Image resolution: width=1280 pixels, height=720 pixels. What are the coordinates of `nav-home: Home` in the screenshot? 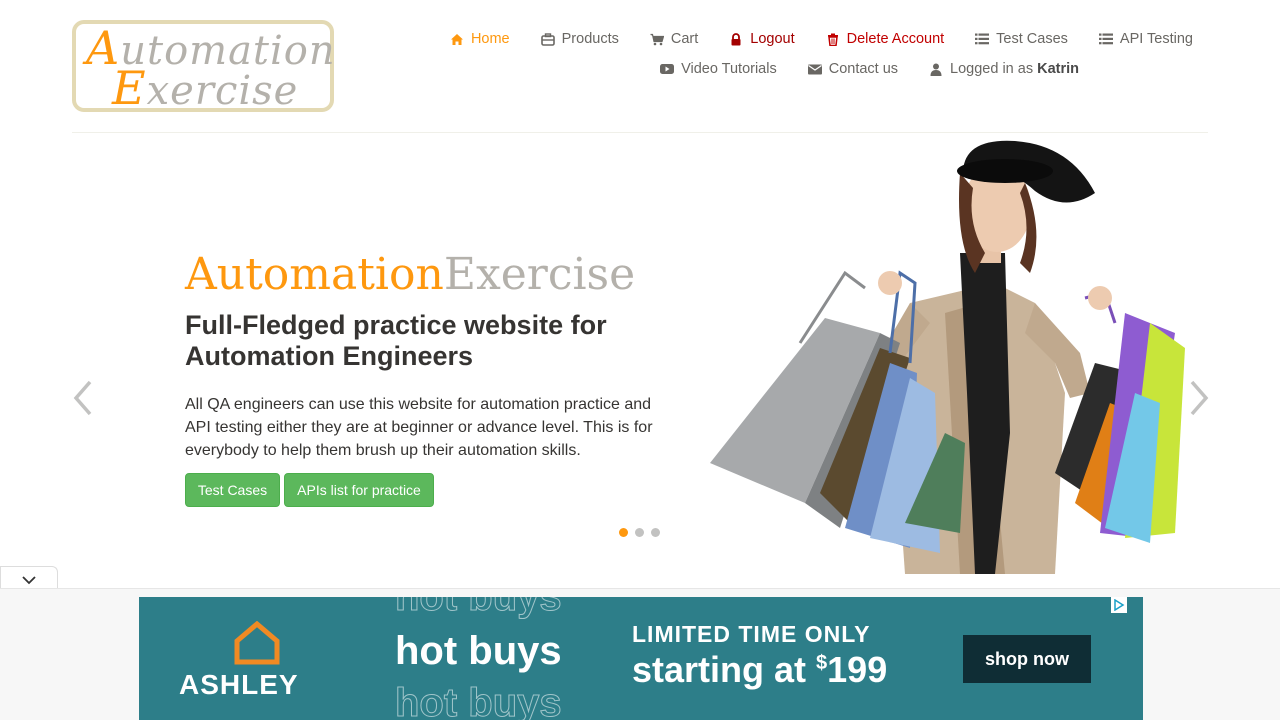 It's located at (480, 39).